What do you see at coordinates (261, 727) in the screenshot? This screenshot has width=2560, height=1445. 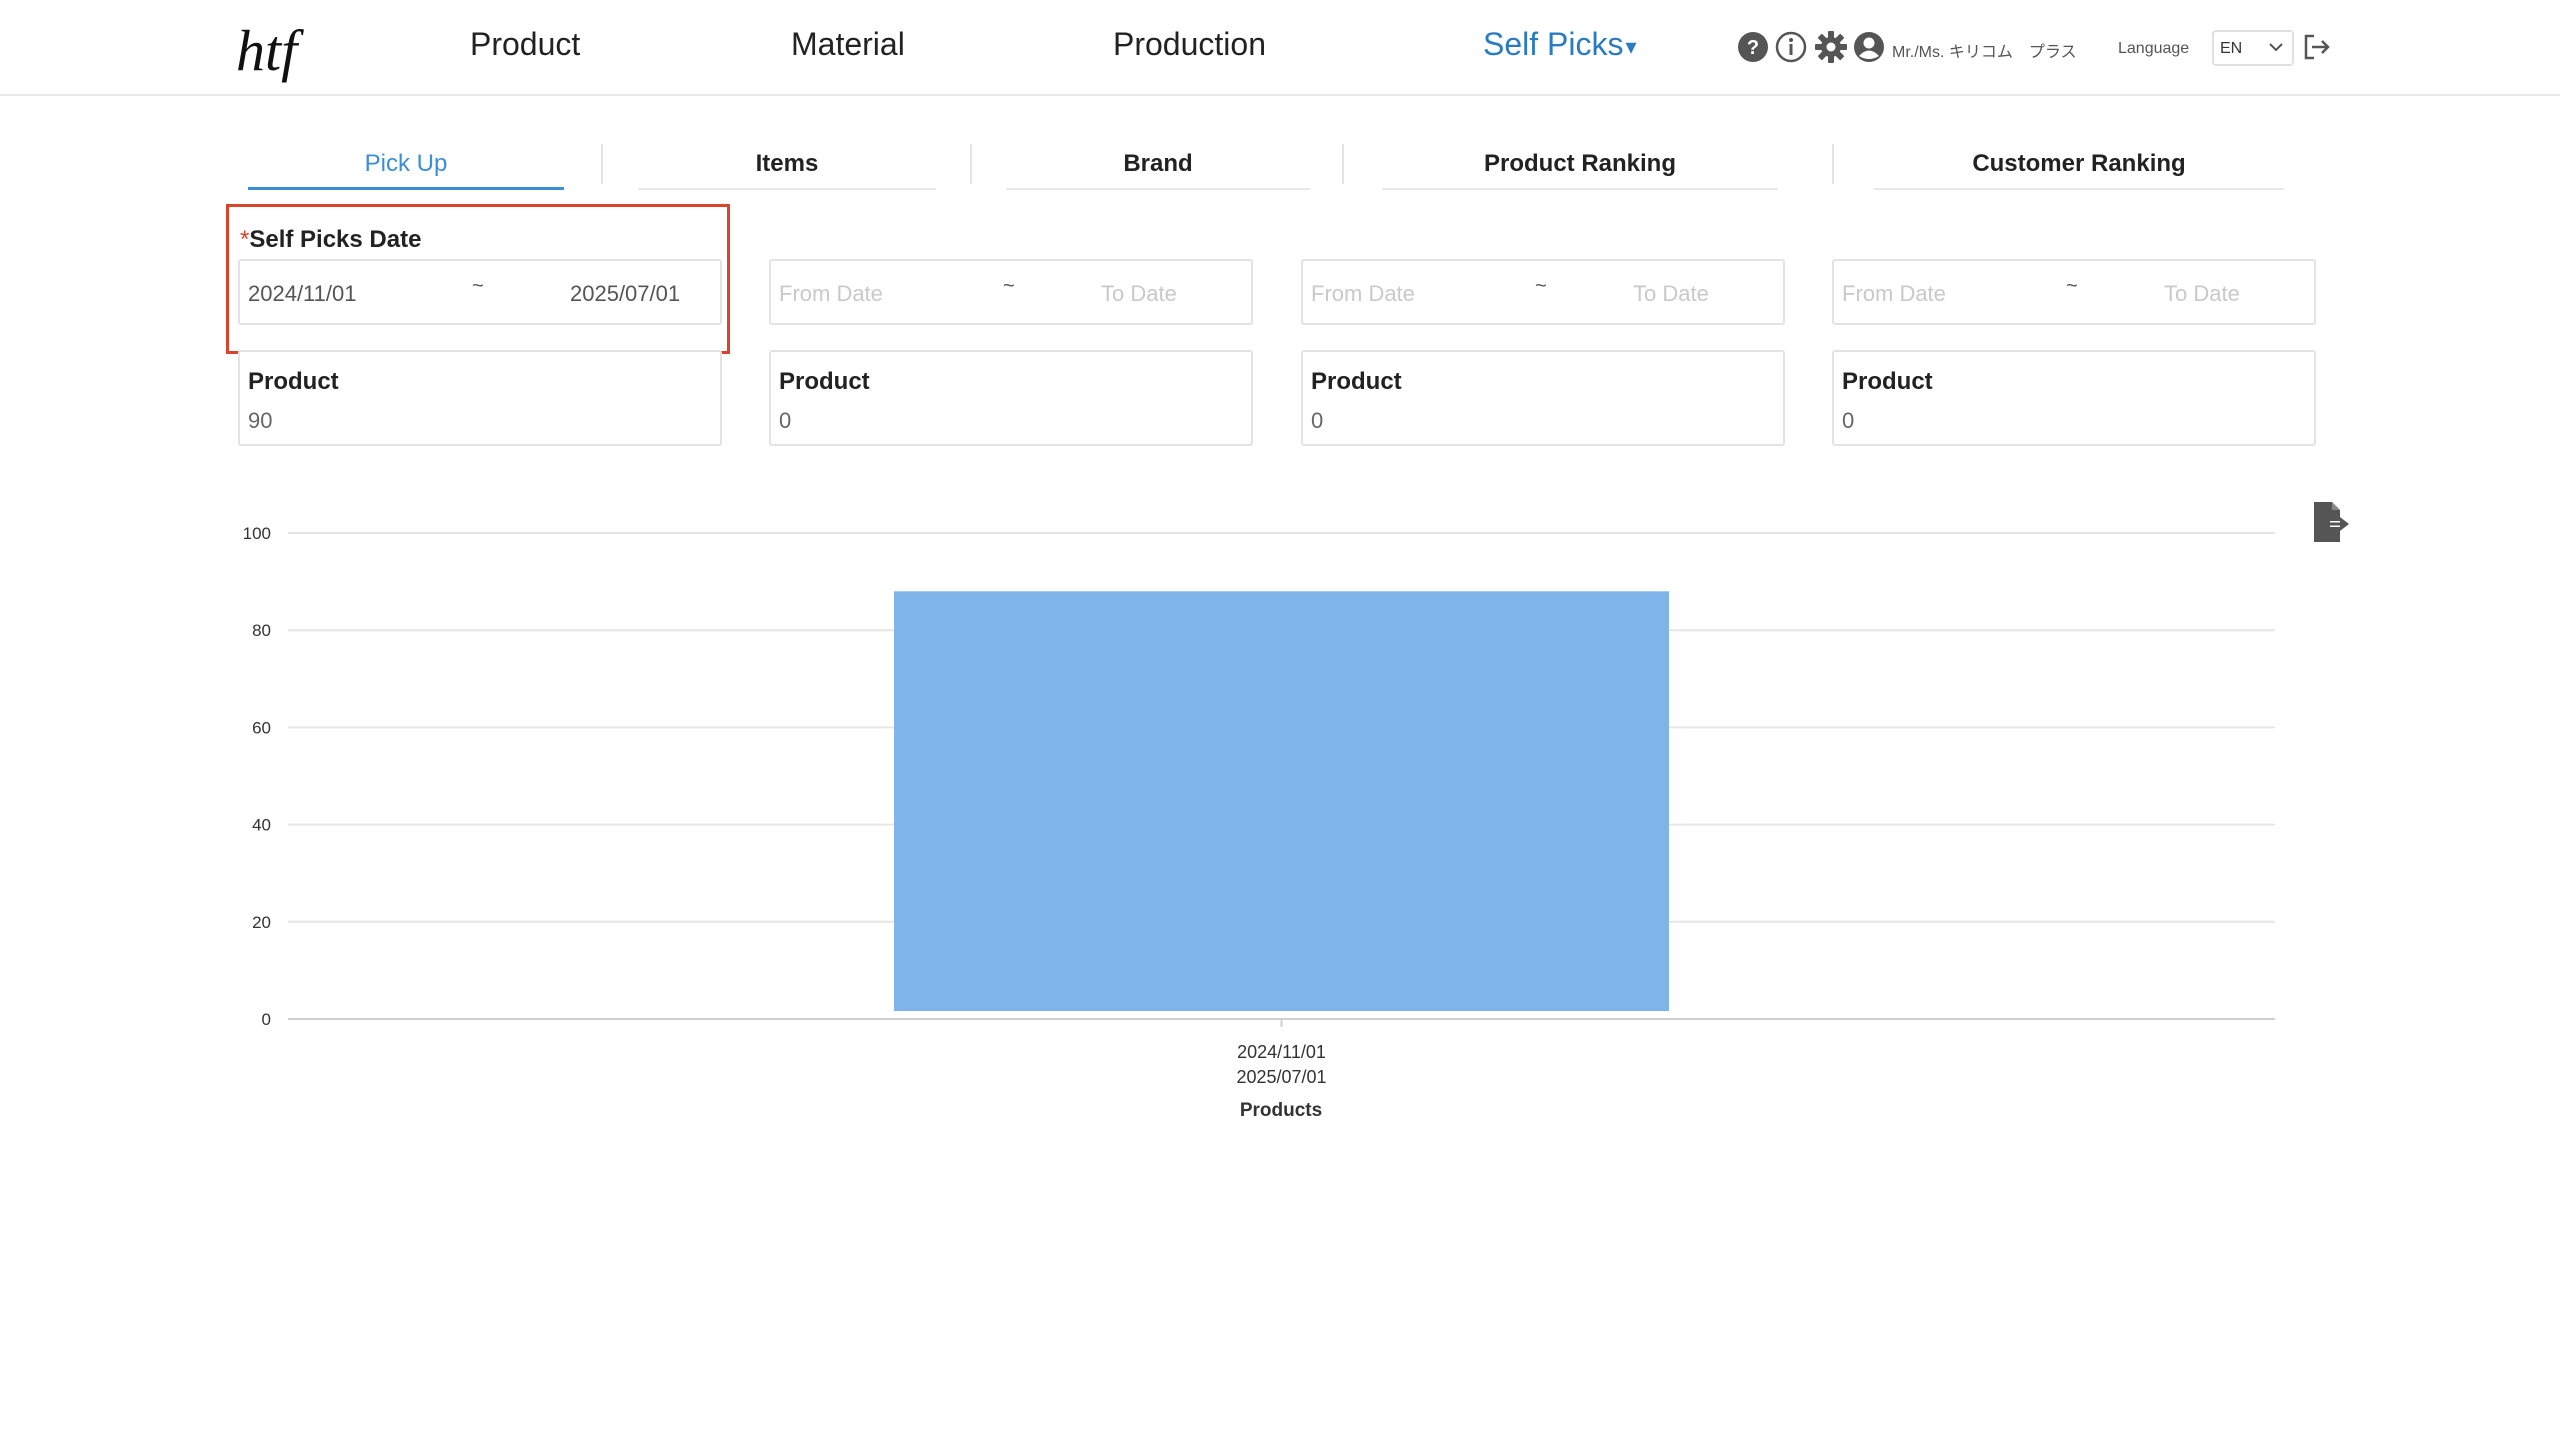 I see `y-tick-label: 60` at bounding box center [261, 727].